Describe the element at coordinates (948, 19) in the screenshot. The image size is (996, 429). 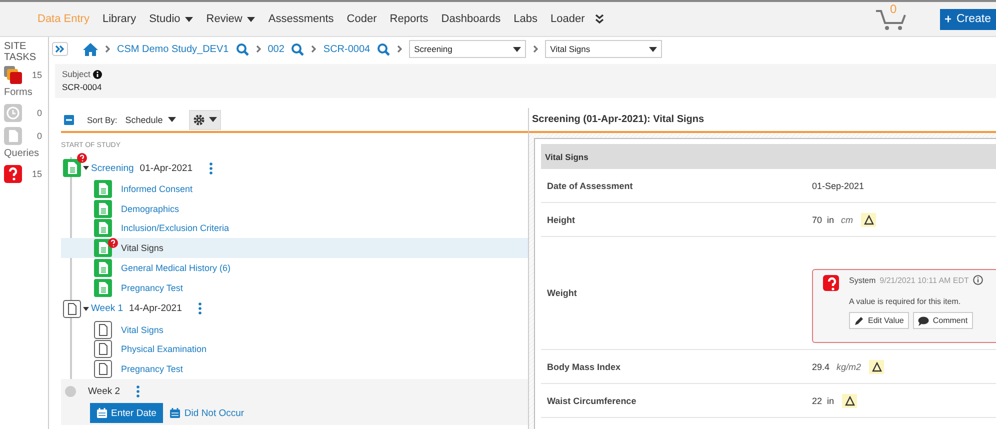
I see `plus-icon` at that location.